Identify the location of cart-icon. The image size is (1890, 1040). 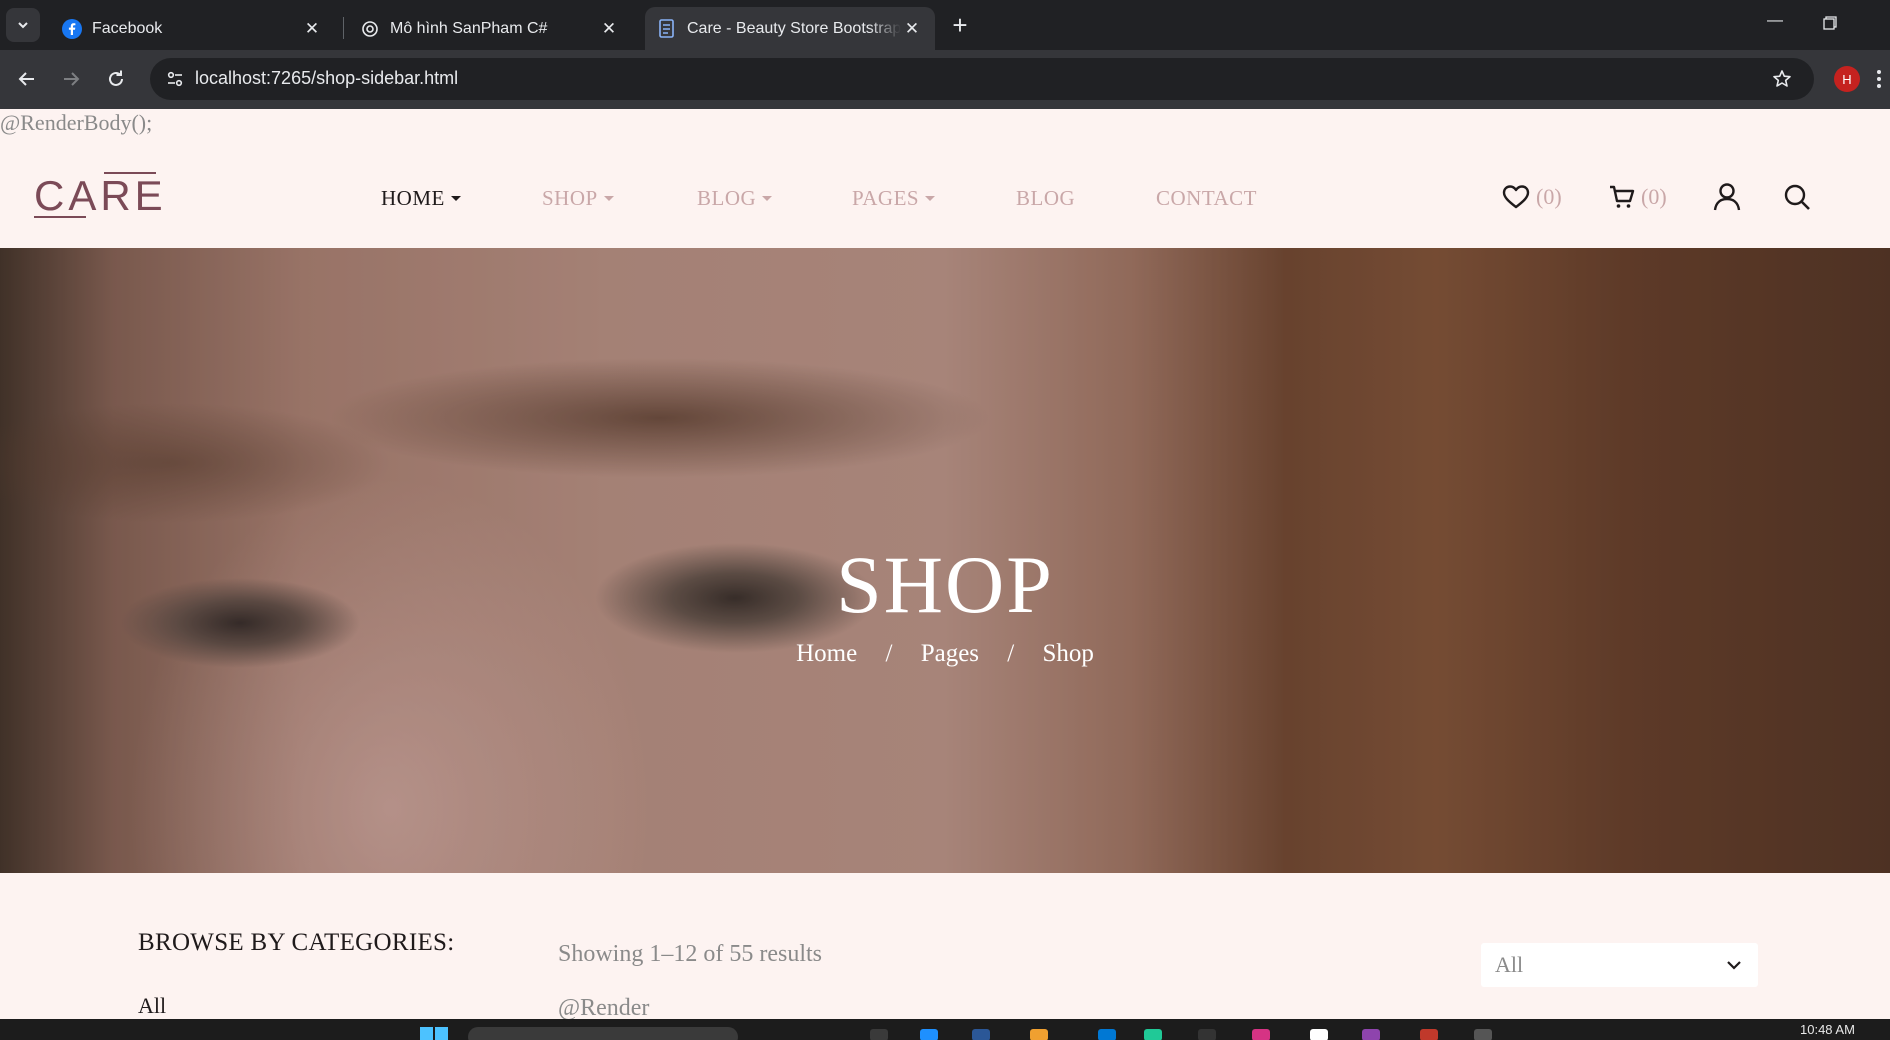
(1622, 196).